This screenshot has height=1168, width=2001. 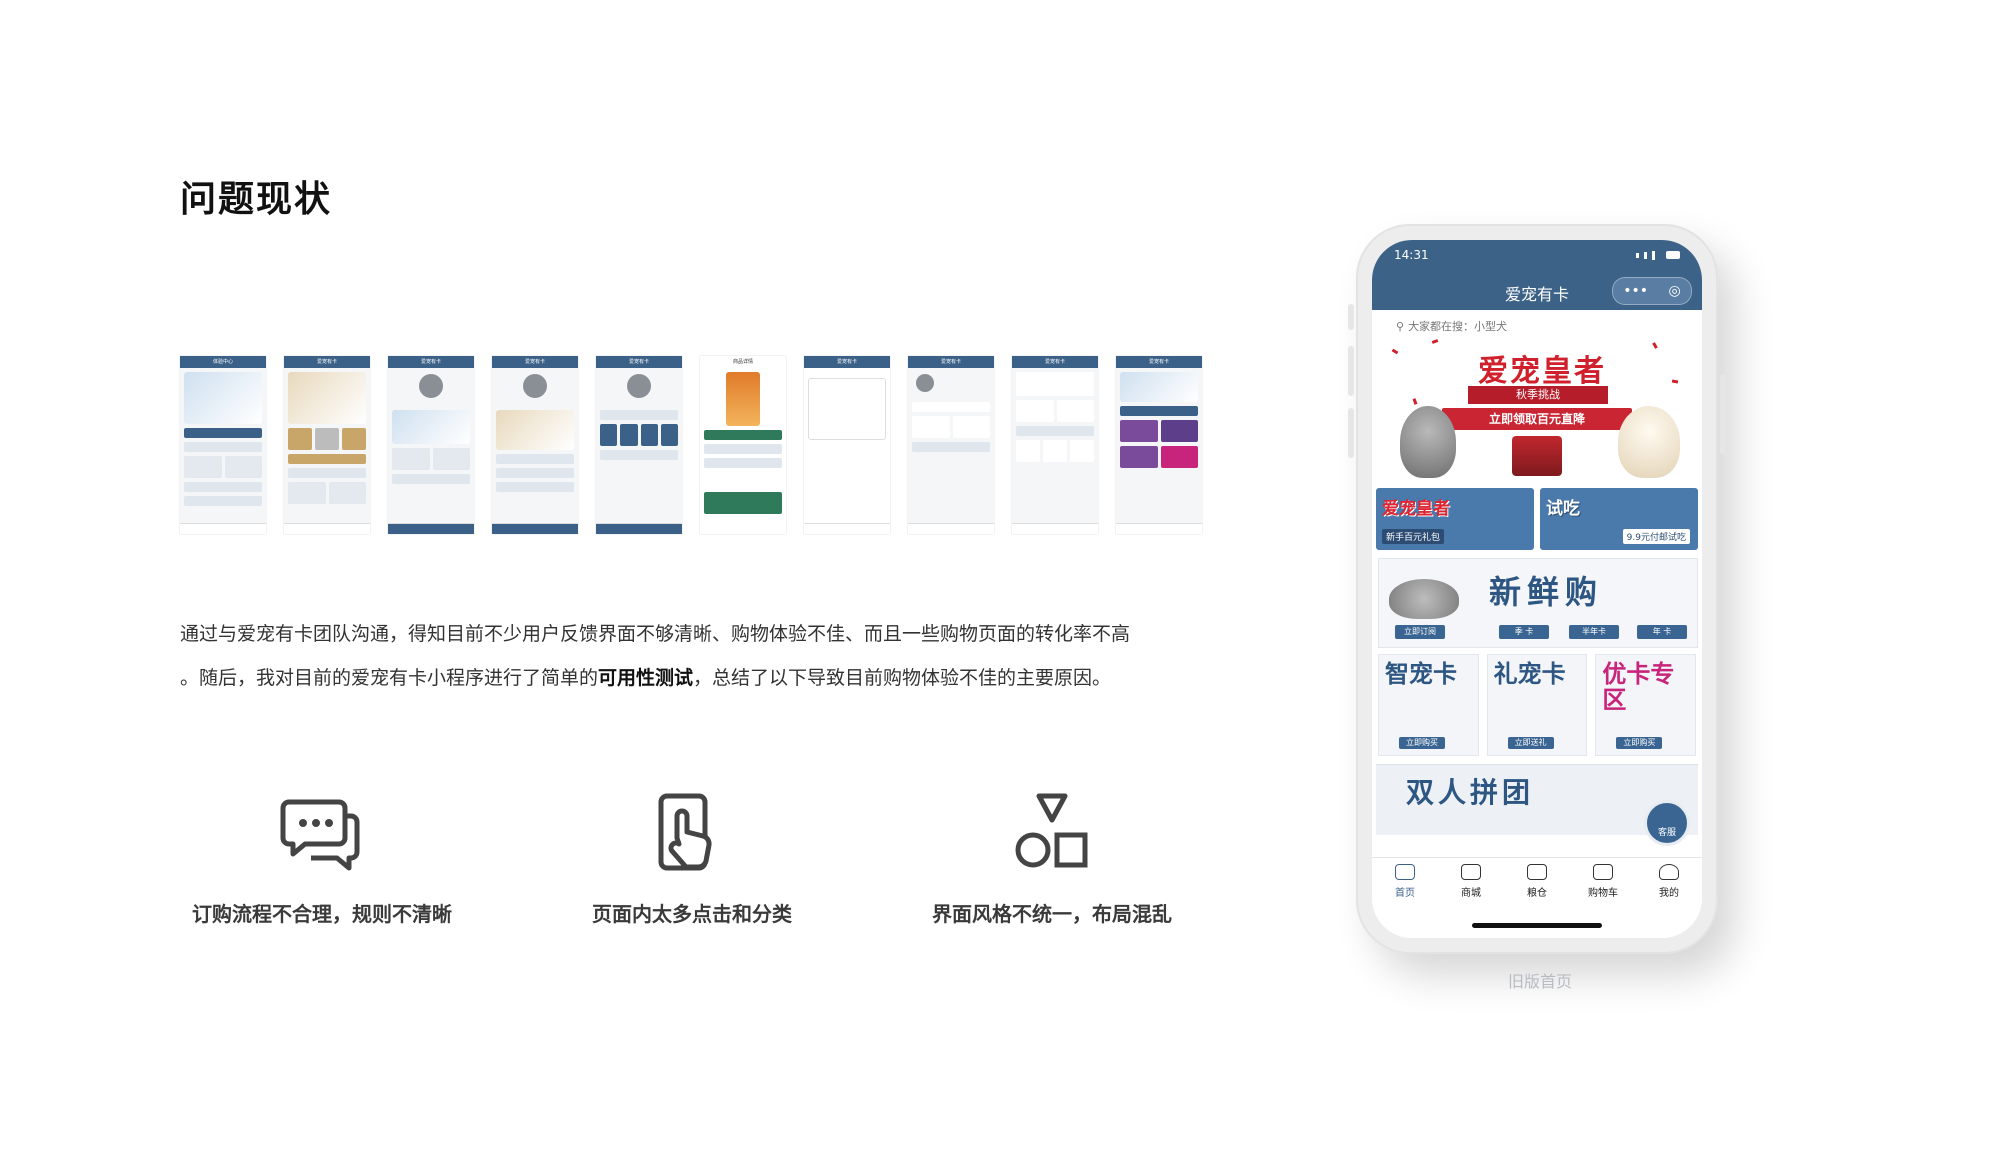 What do you see at coordinates (1411, 255) in the screenshot?
I see `status-time: 14:31` at bounding box center [1411, 255].